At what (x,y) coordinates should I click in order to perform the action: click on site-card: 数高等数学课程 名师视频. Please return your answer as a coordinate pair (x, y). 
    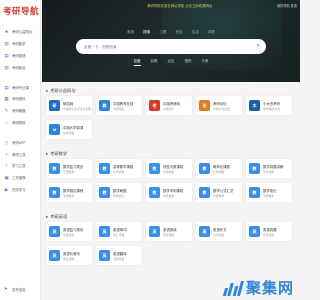
    Looking at the image, I should click on (119, 168).